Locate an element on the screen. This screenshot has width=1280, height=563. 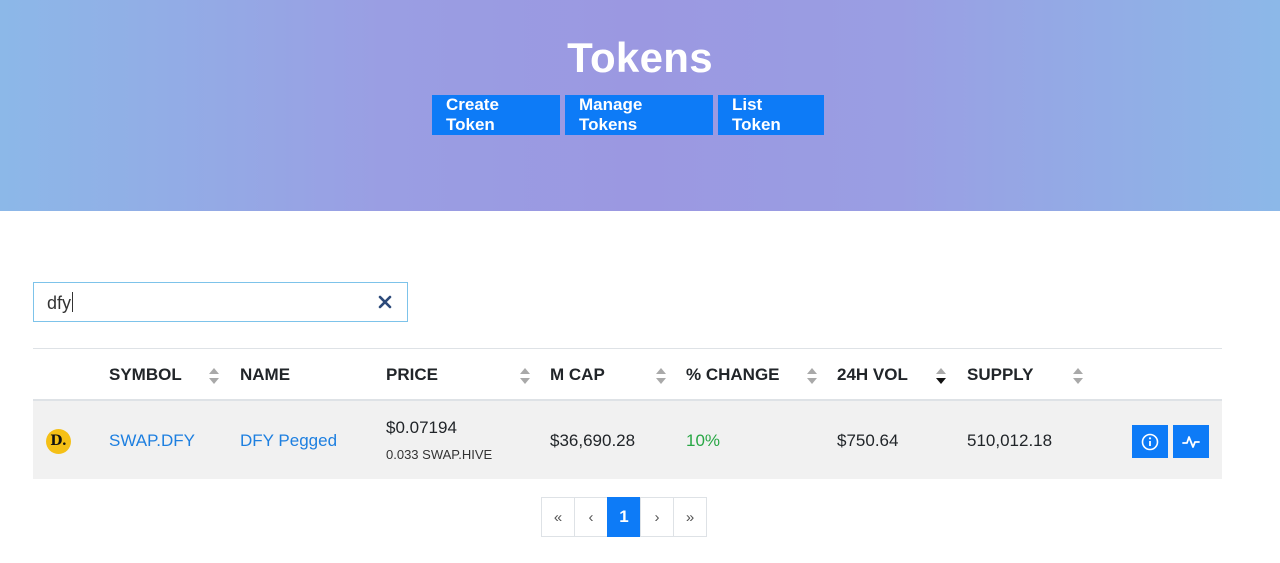
search-input: dfy is located at coordinates (220, 302).